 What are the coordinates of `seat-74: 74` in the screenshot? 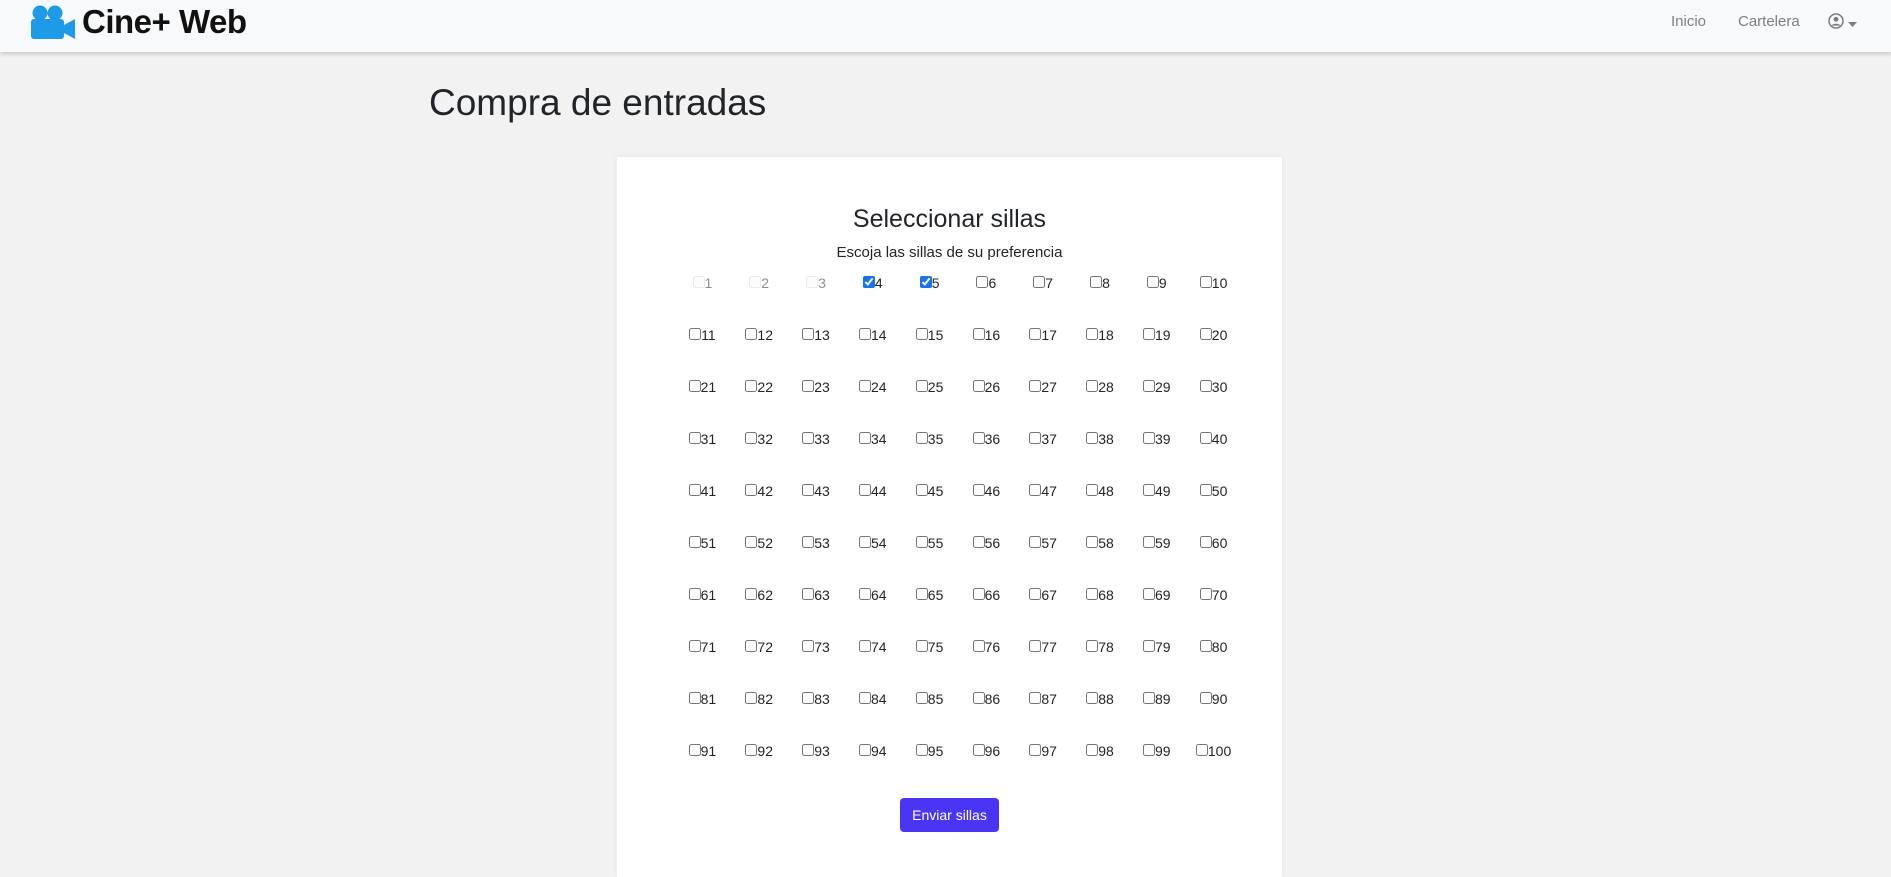 It's located at (872, 665).